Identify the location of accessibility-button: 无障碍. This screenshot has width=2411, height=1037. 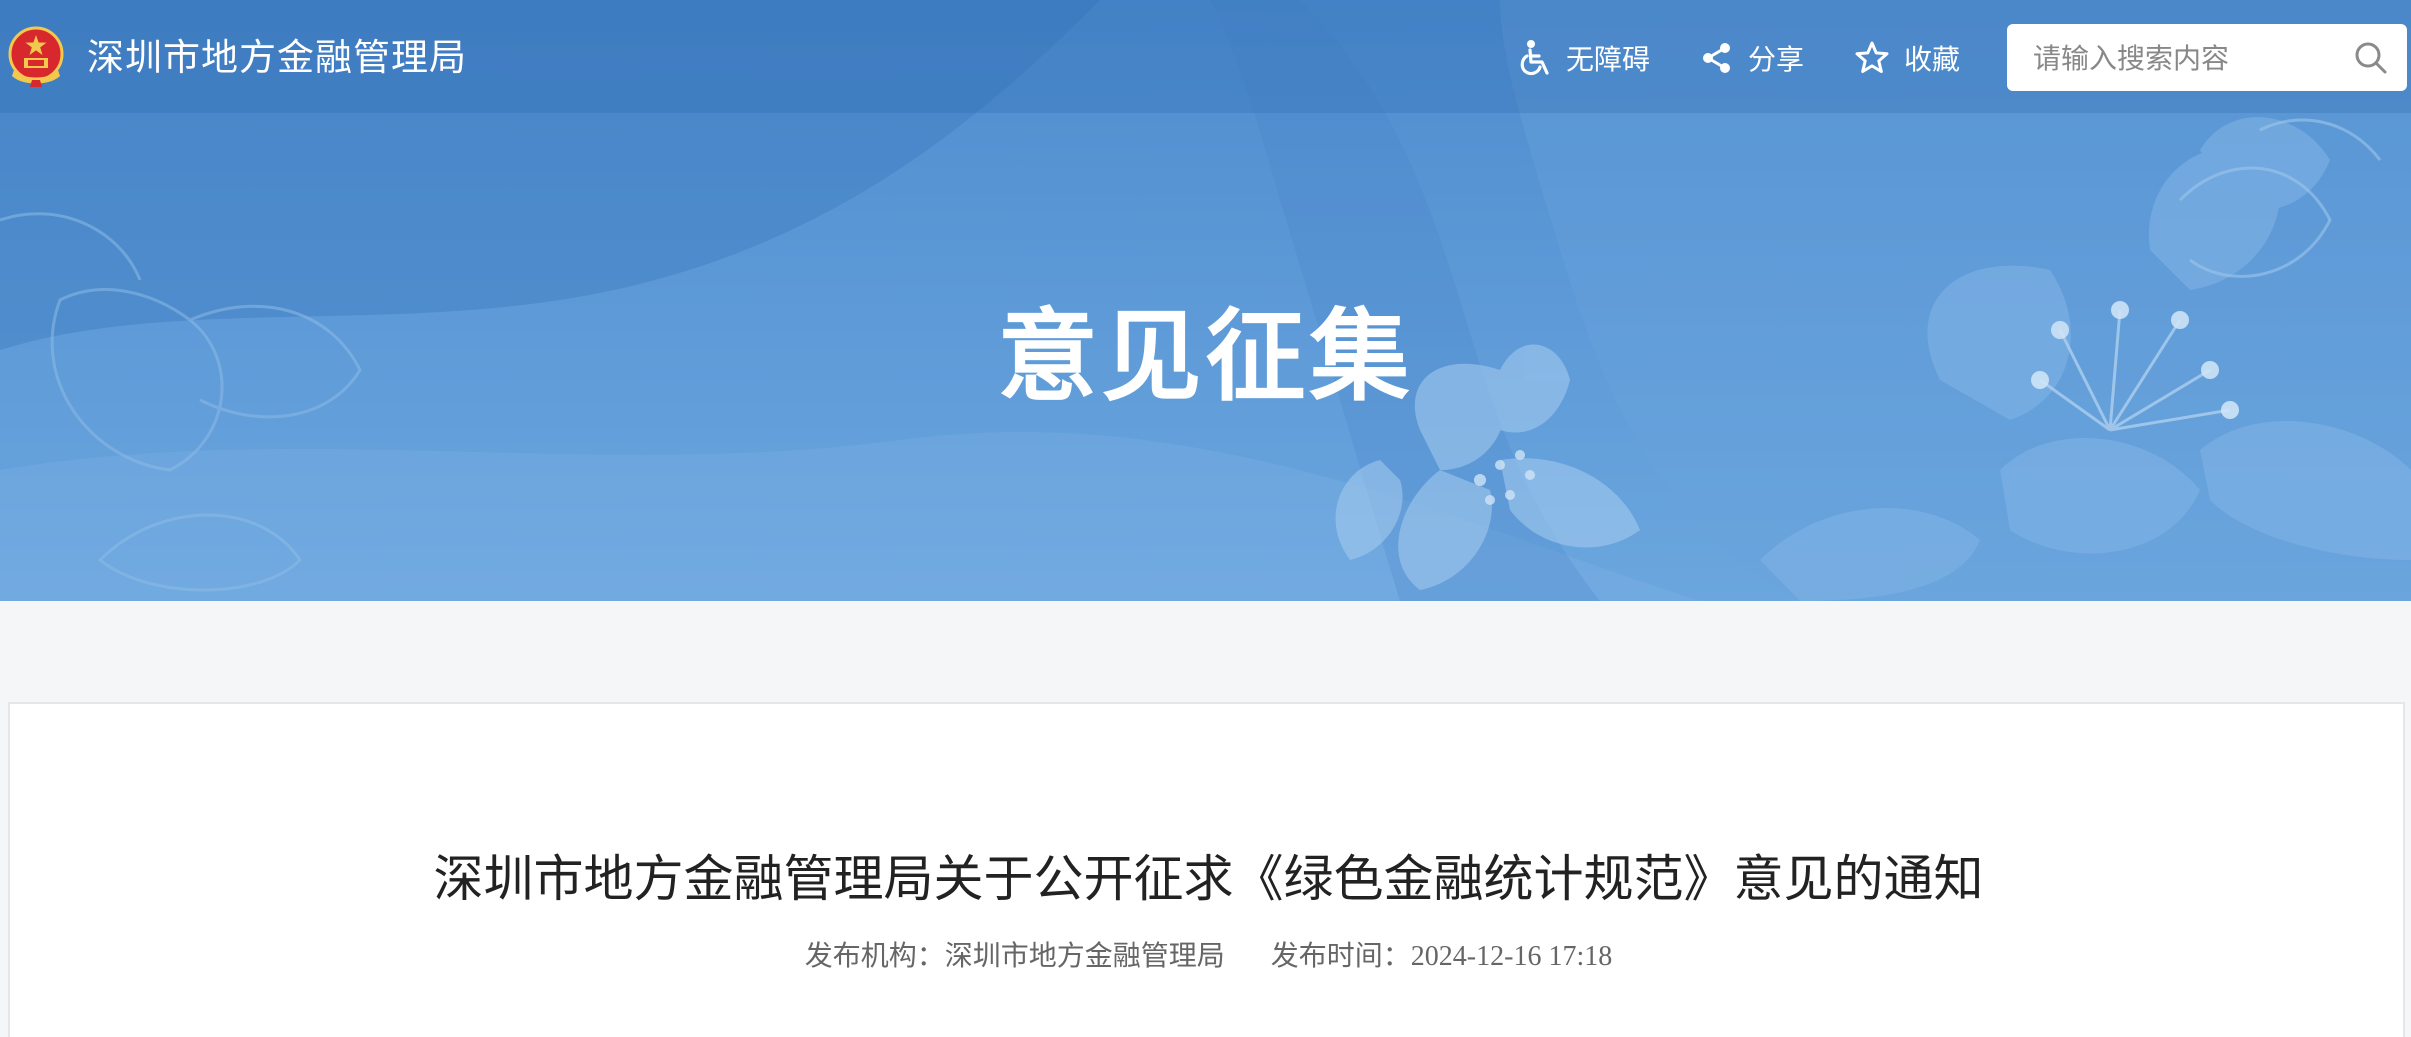
(1584, 58).